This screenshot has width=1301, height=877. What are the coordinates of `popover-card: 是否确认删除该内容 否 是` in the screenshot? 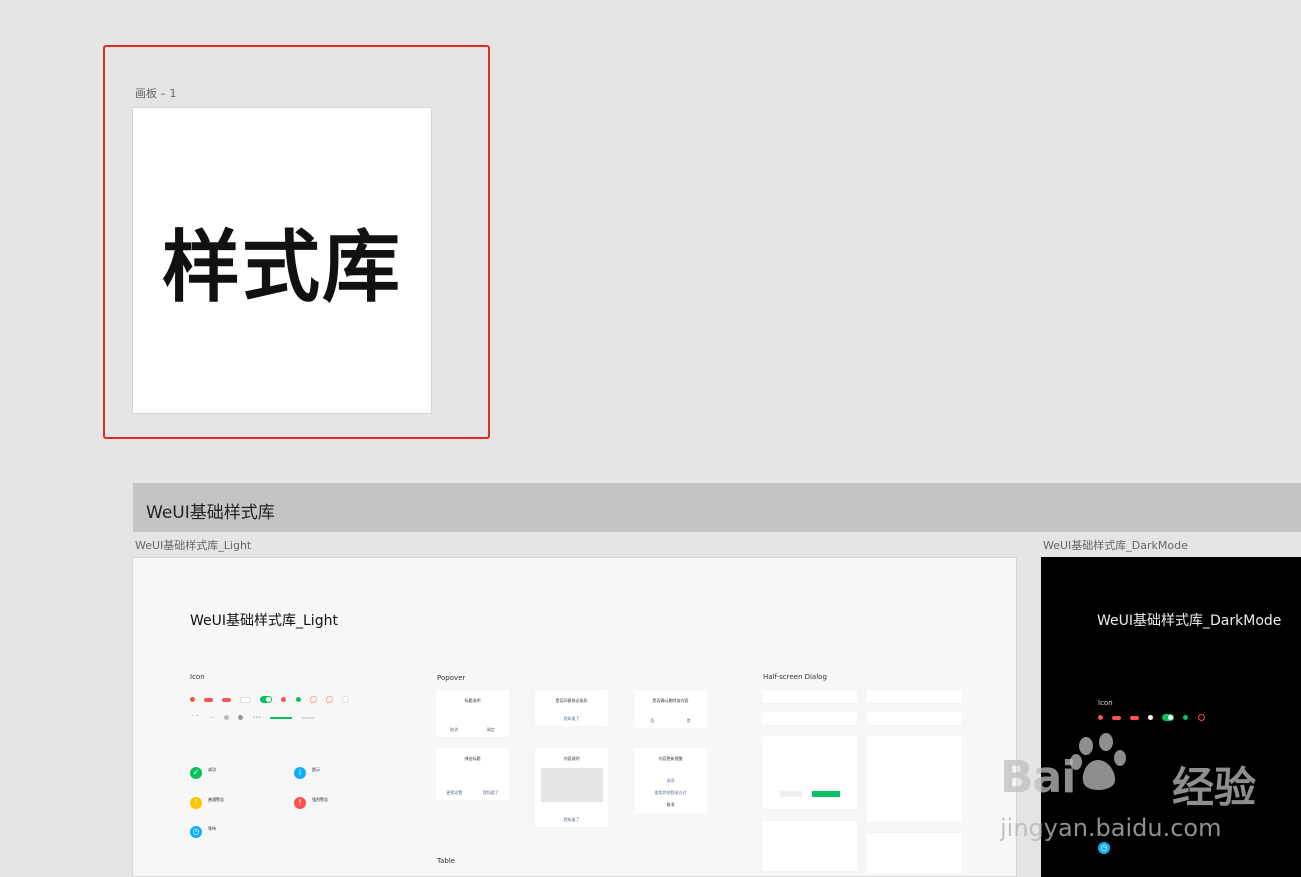 It's located at (670, 709).